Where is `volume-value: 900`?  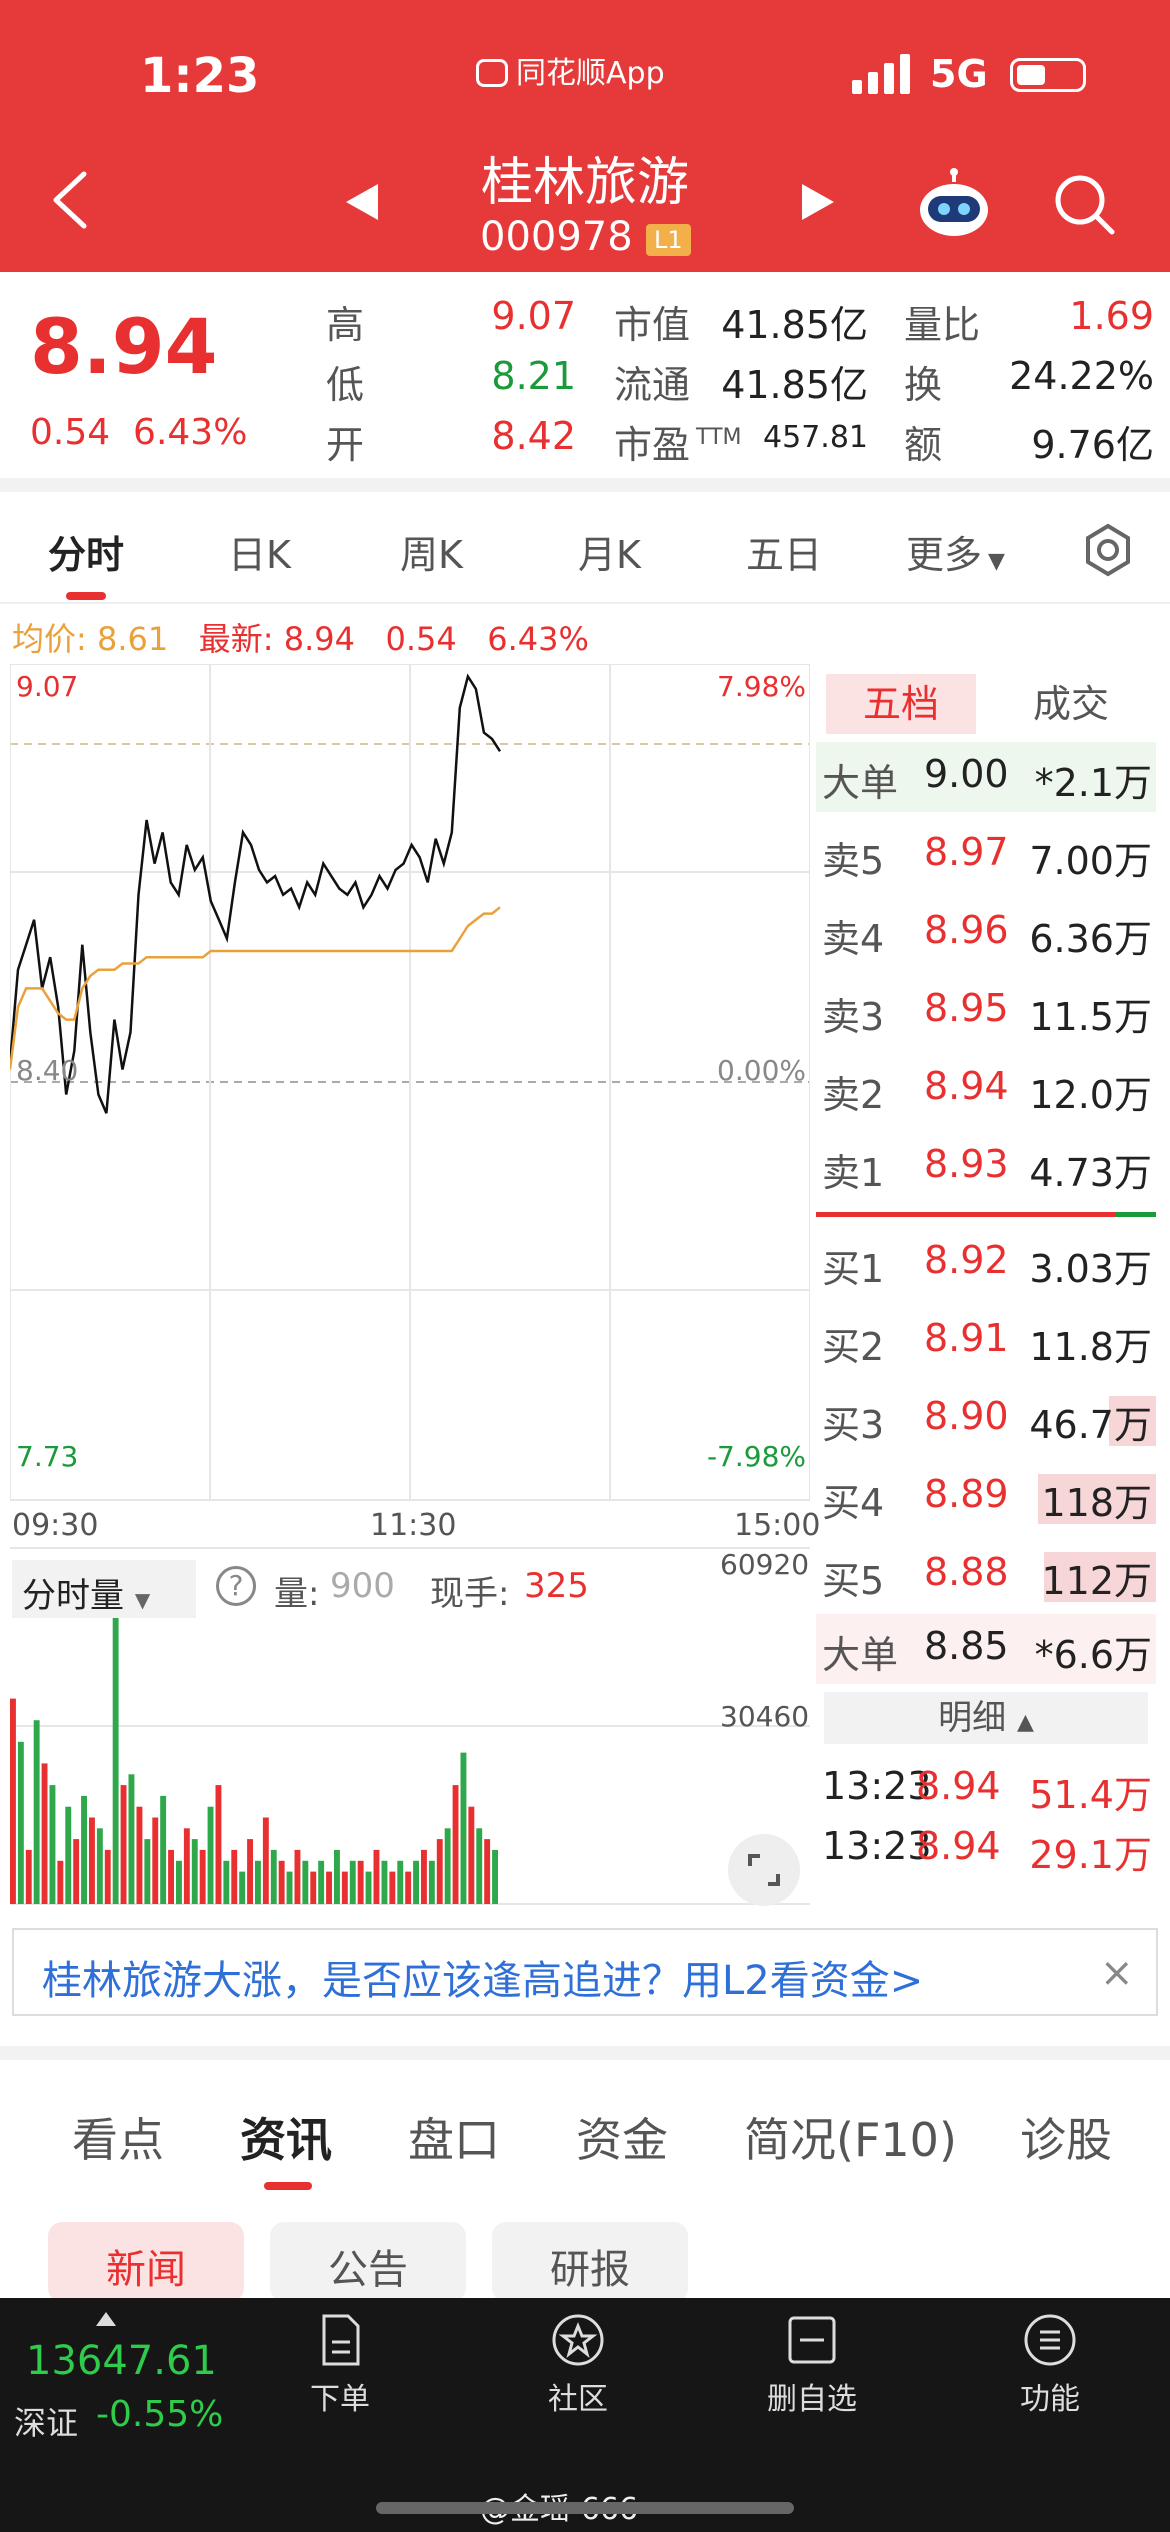
volume-value: 900 is located at coordinates (362, 1586).